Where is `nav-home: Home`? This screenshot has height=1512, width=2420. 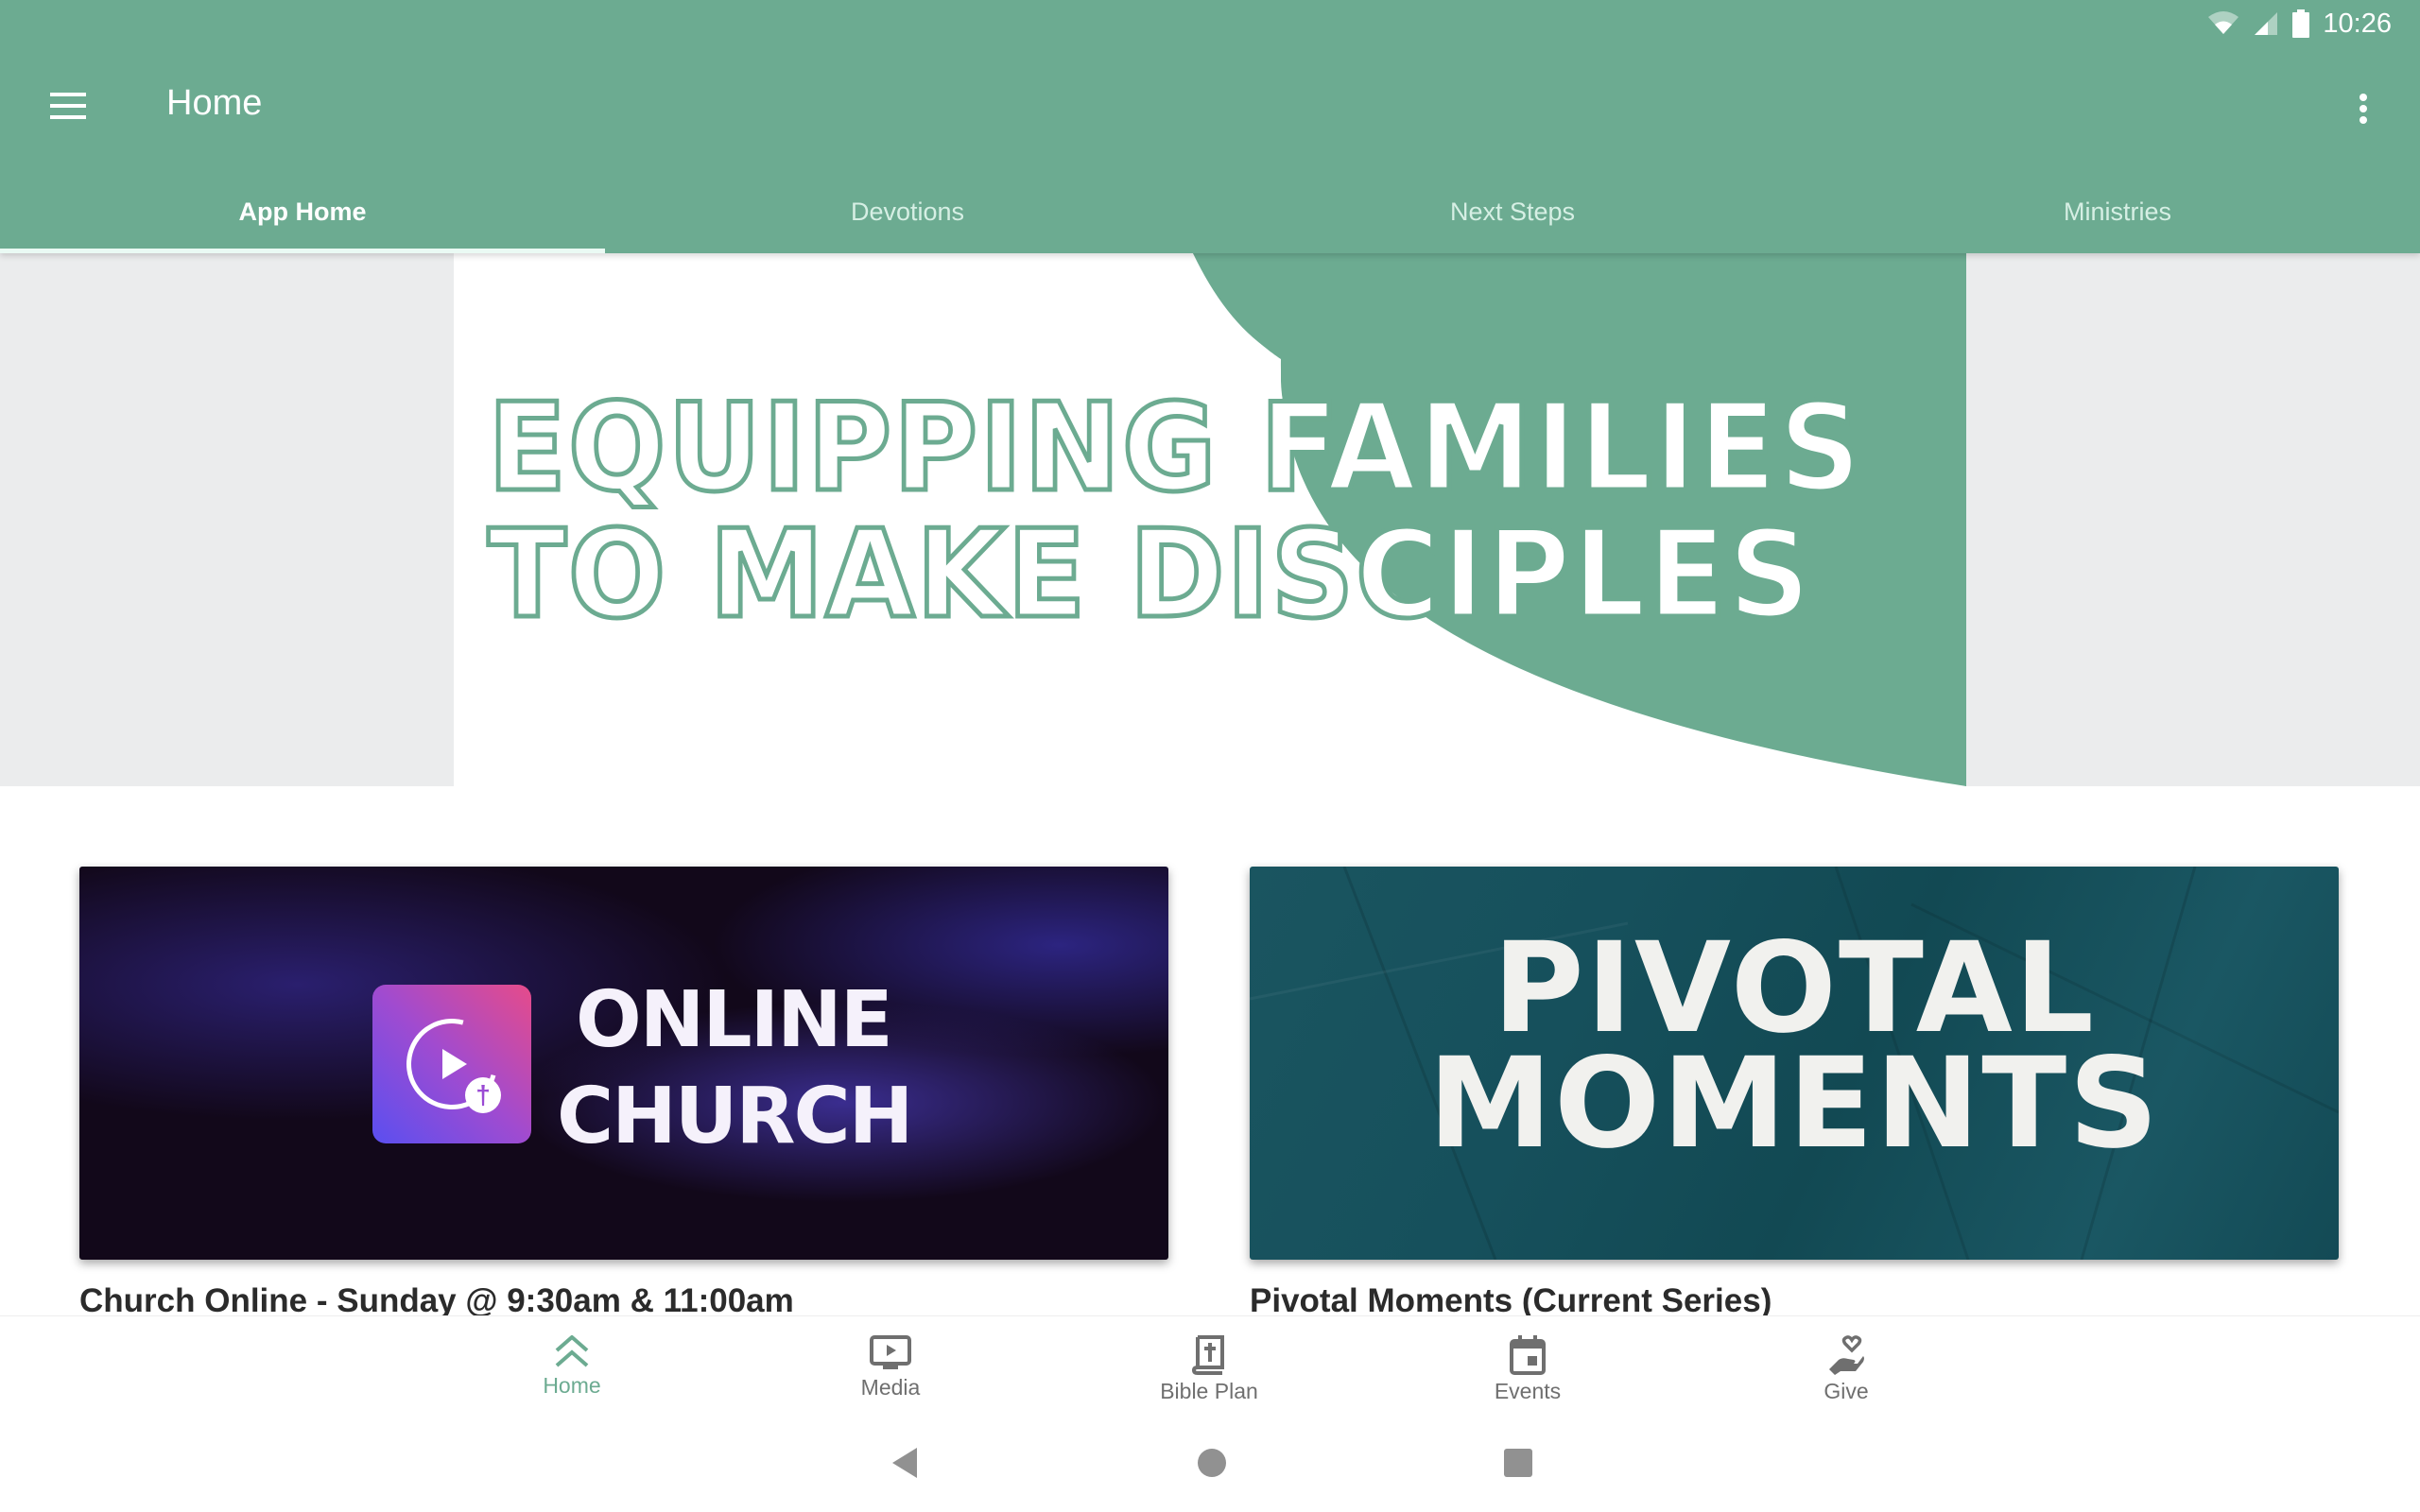 nav-home: Home is located at coordinates (572, 1363).